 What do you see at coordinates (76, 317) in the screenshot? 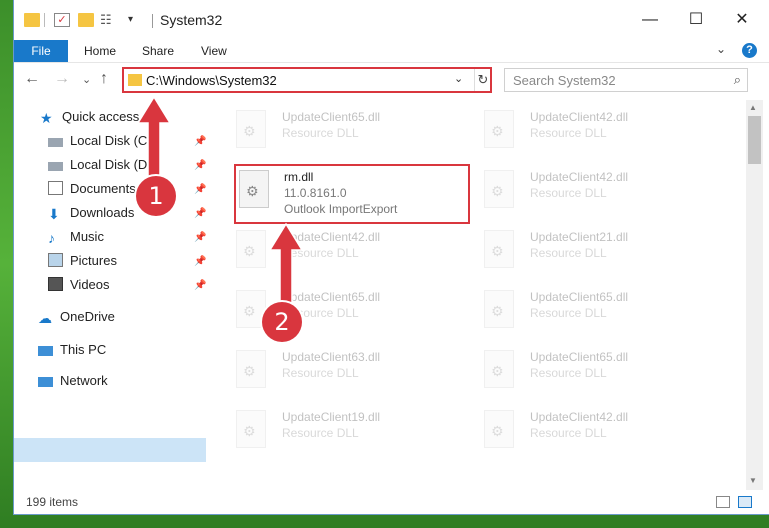
I see `nav-onedrive: ☁ OneDrive` at bounding box center [76, 317].